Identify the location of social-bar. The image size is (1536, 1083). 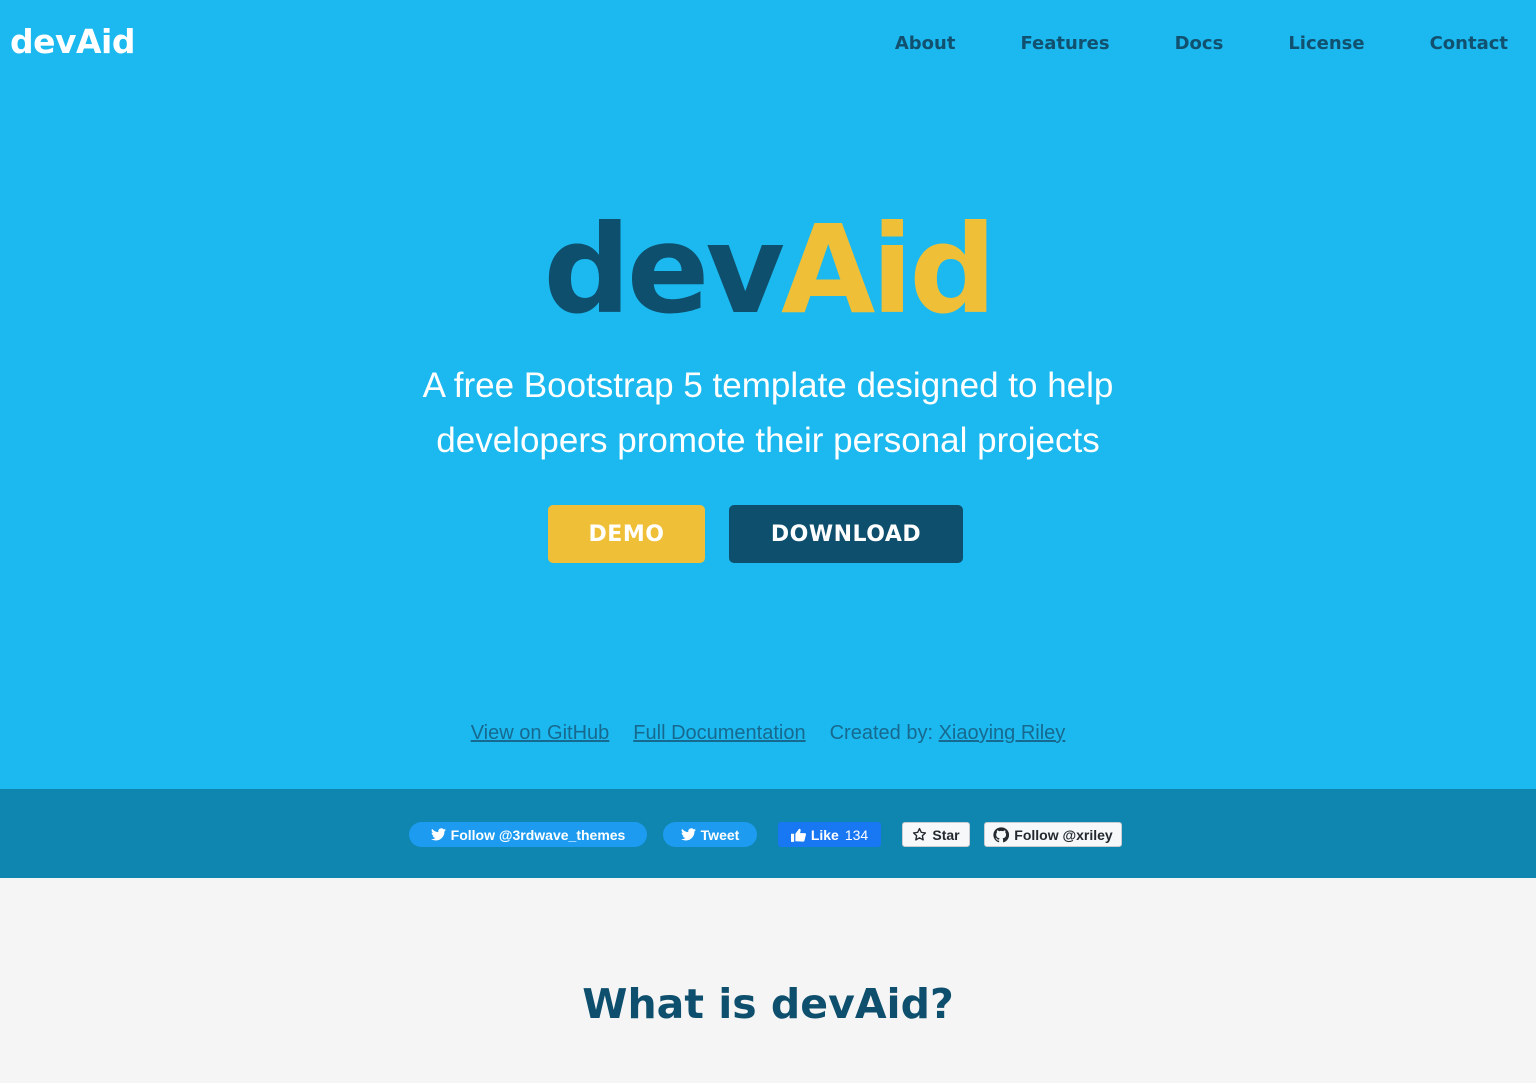
(768, 833).